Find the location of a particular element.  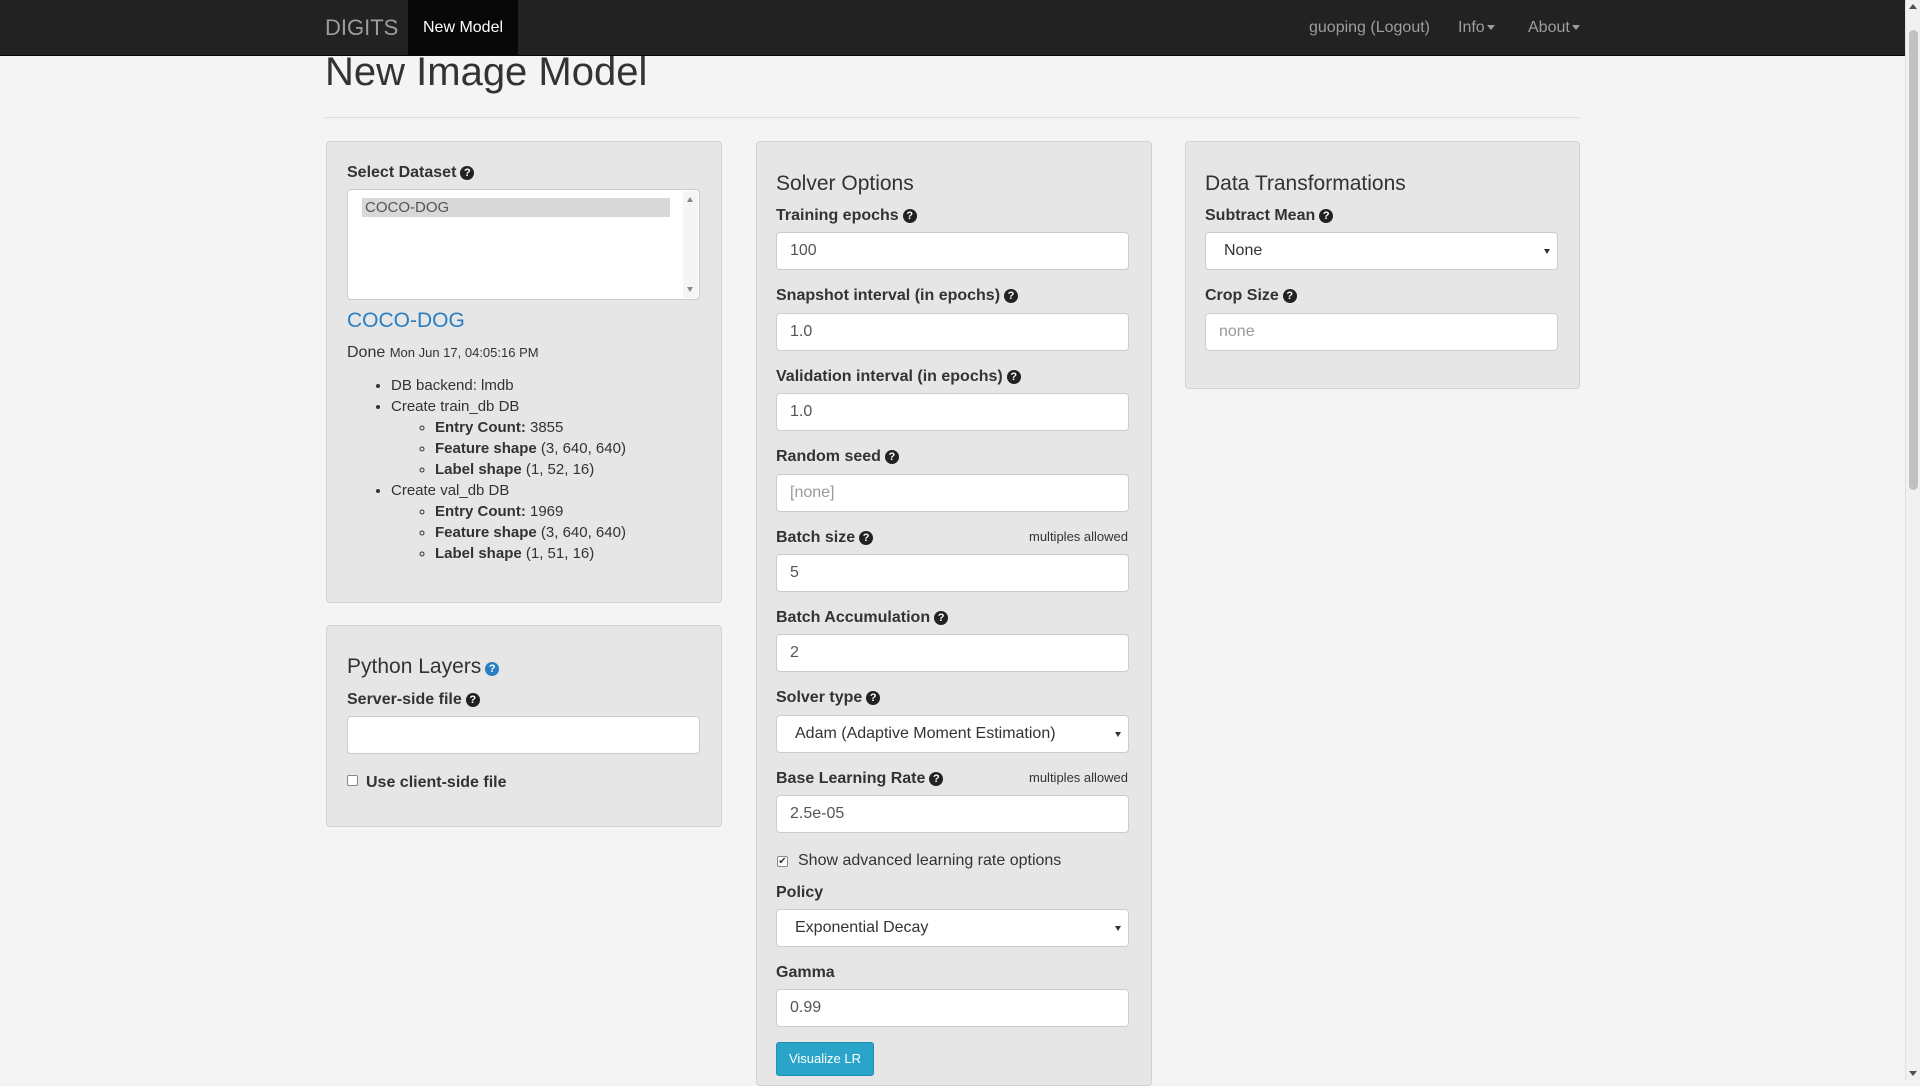

brand-link: DIGITS is located at coordinates (361, 28).